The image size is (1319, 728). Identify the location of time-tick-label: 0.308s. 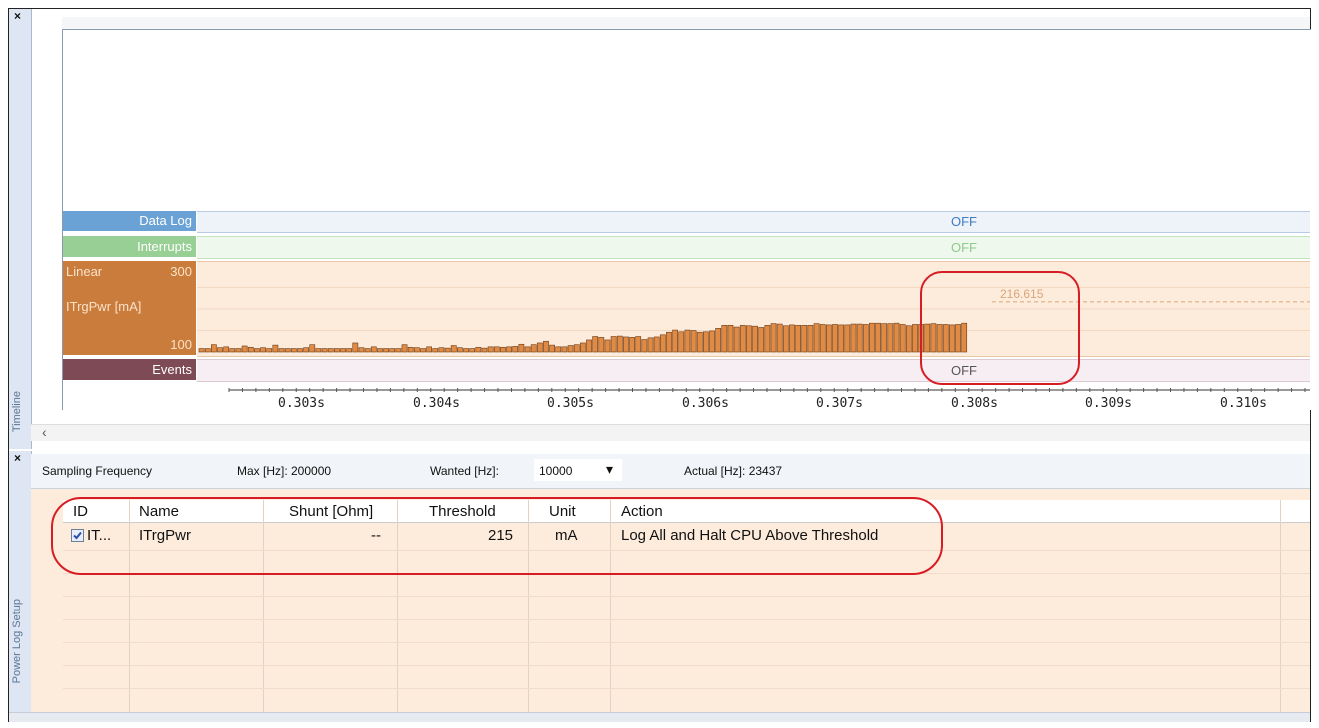
(974, 403).